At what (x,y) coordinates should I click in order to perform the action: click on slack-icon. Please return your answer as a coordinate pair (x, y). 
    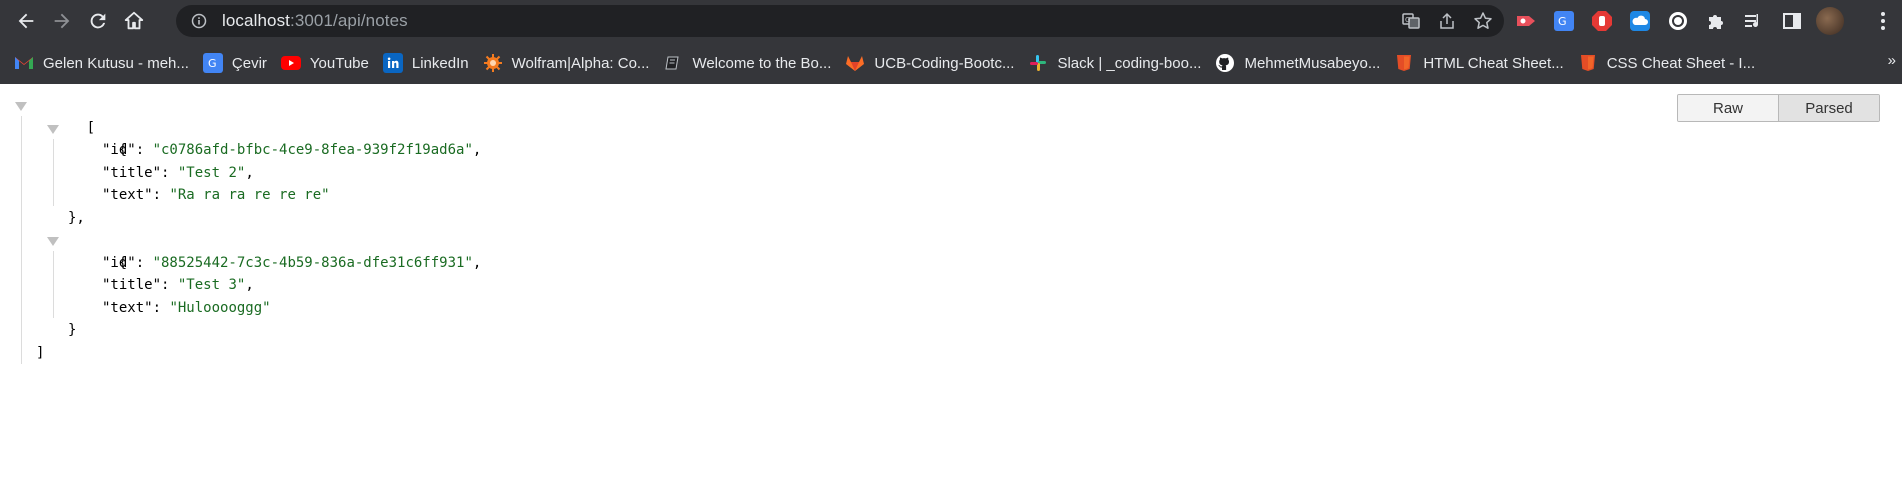
    Looking at the image, I should click on (1038, 63).